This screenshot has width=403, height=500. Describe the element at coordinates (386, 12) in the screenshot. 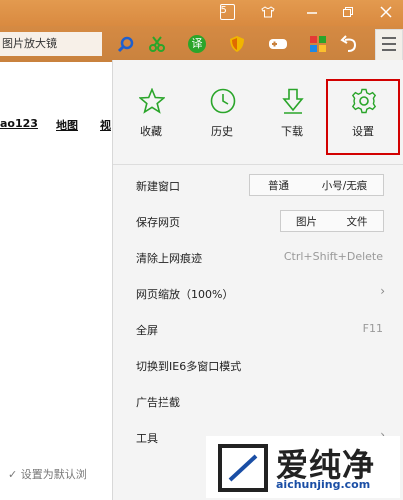

I see `close-icon` at that location.